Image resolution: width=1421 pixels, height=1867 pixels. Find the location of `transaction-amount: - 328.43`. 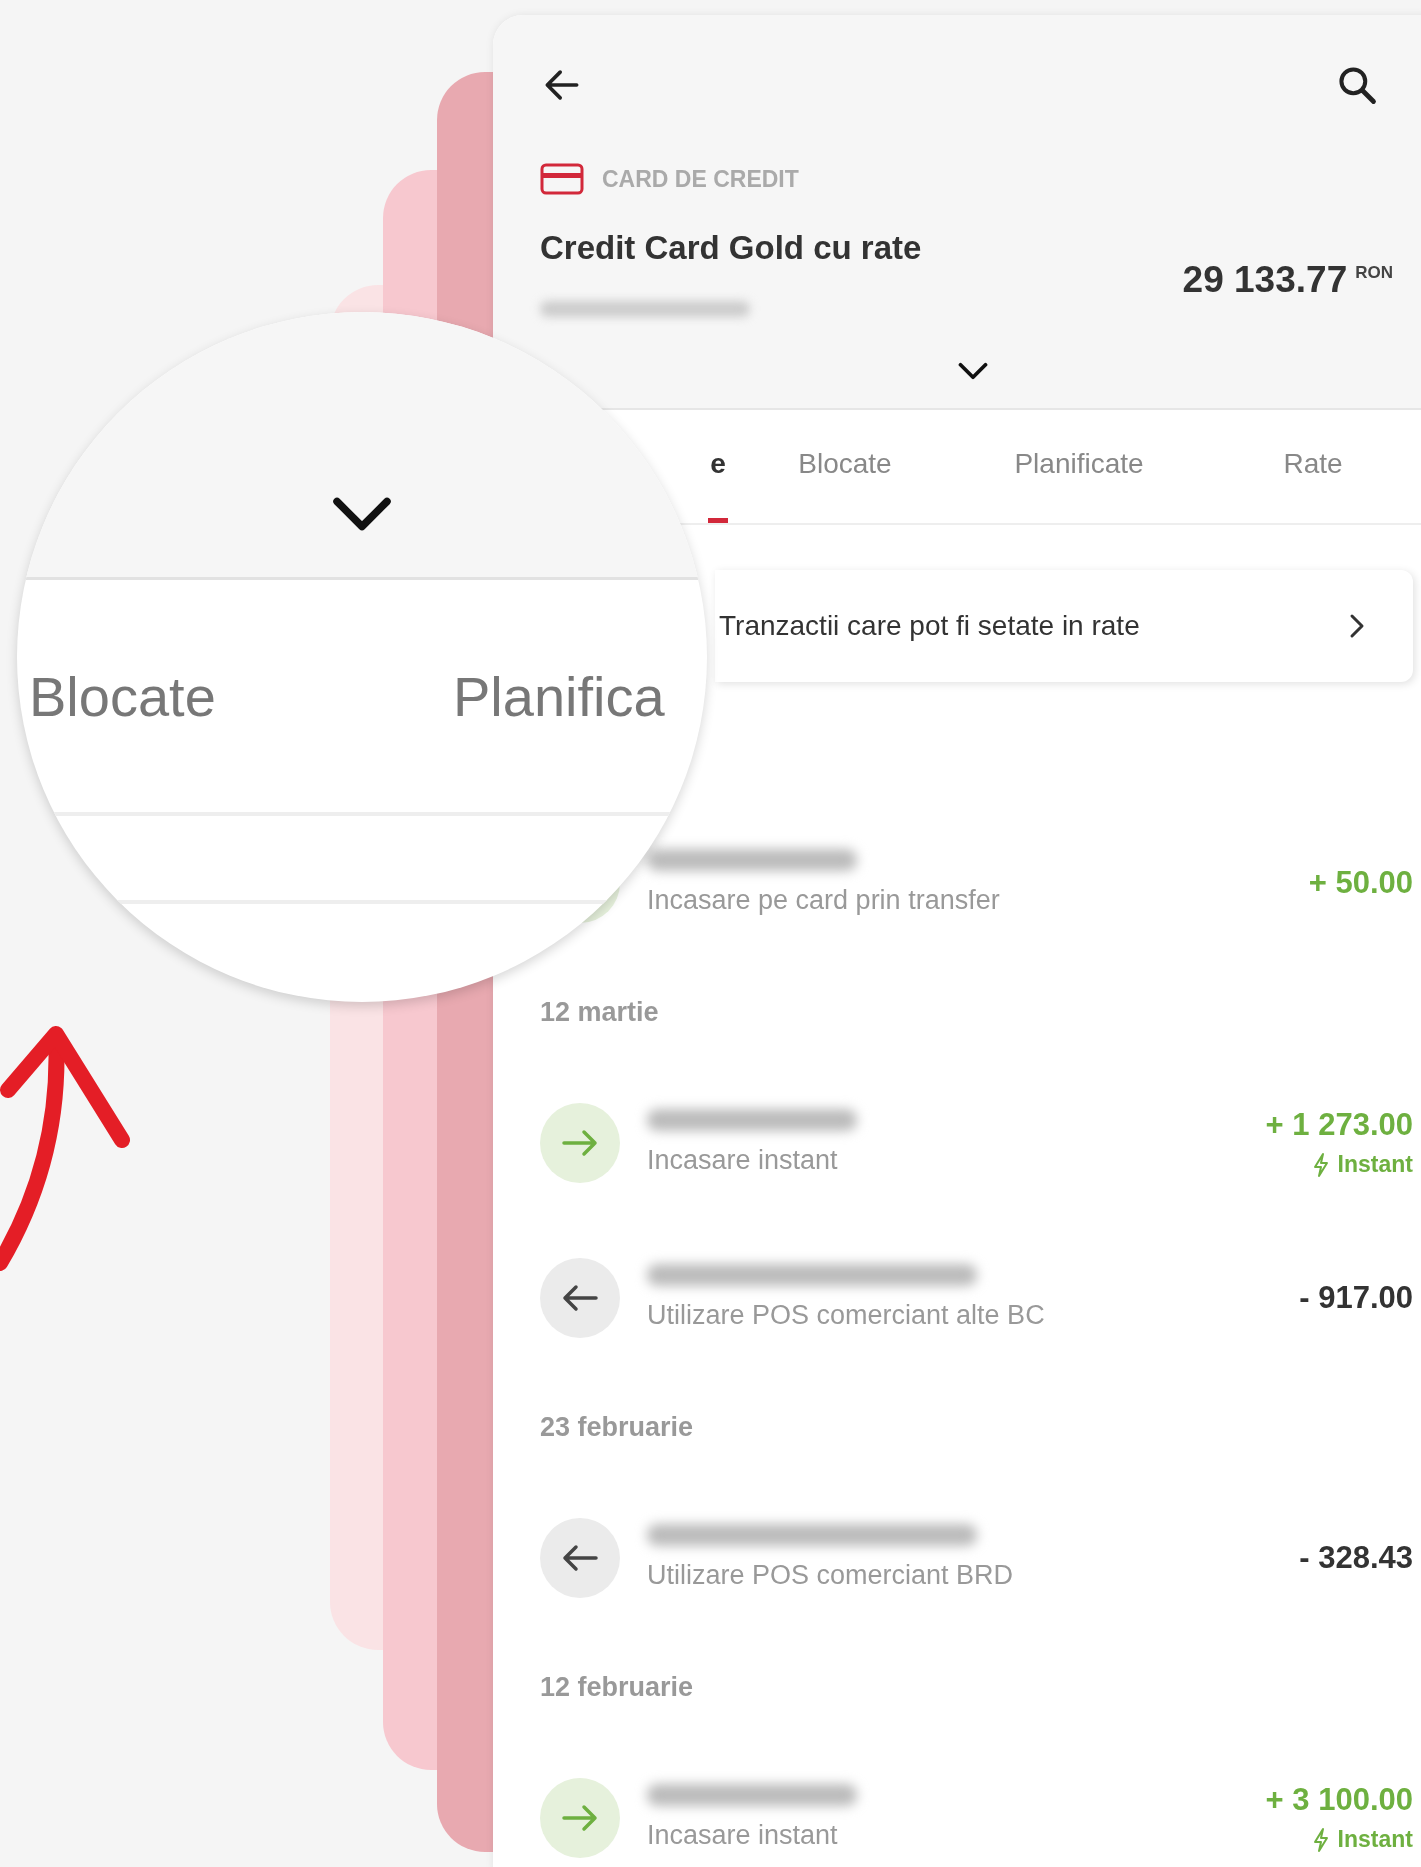

transaction-amount: - 328.43 is located at coordinates (1356, 1557).